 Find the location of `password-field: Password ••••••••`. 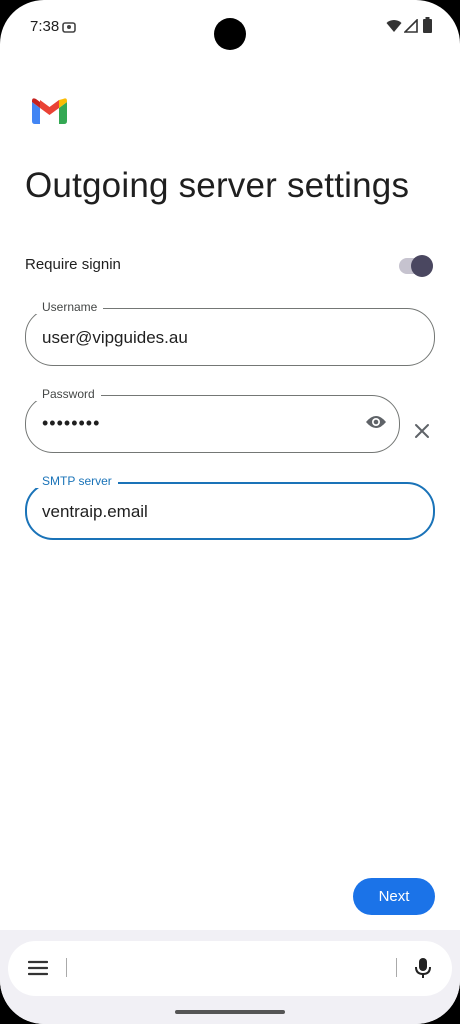

password-field: Password •••••••• is located at coordinates (212, 420).